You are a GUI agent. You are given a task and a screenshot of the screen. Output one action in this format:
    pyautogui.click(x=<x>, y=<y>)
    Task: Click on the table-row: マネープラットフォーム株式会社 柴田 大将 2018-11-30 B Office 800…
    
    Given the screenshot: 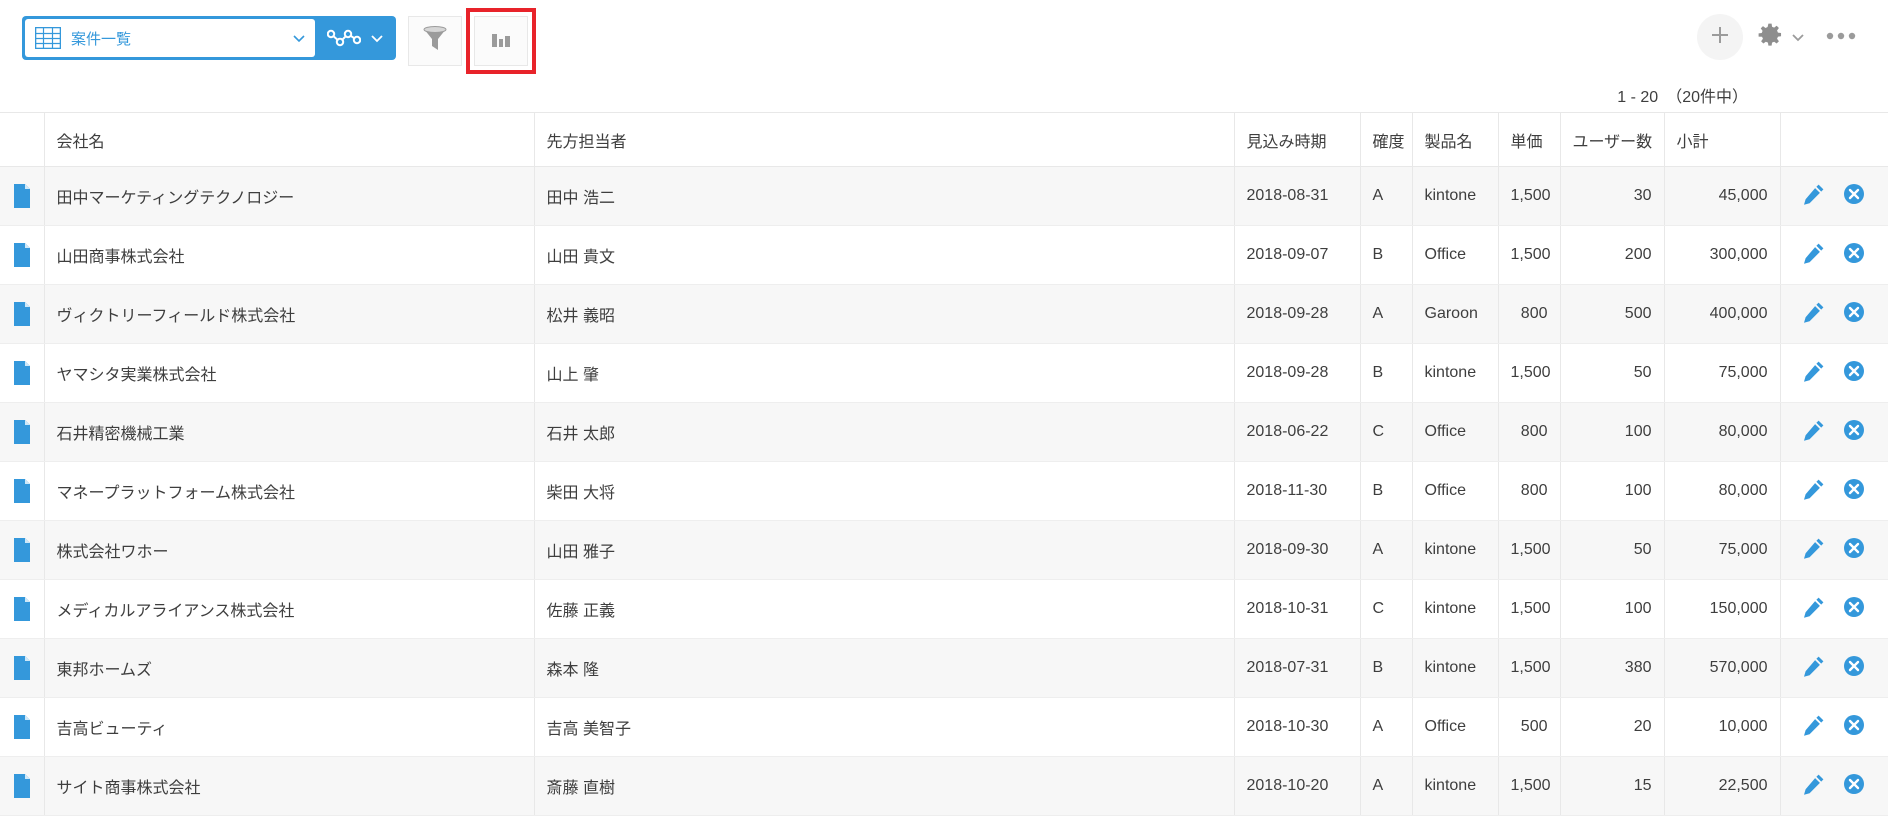 What is the action you would take?
    pyautogui.click(x=944, y=491)
    